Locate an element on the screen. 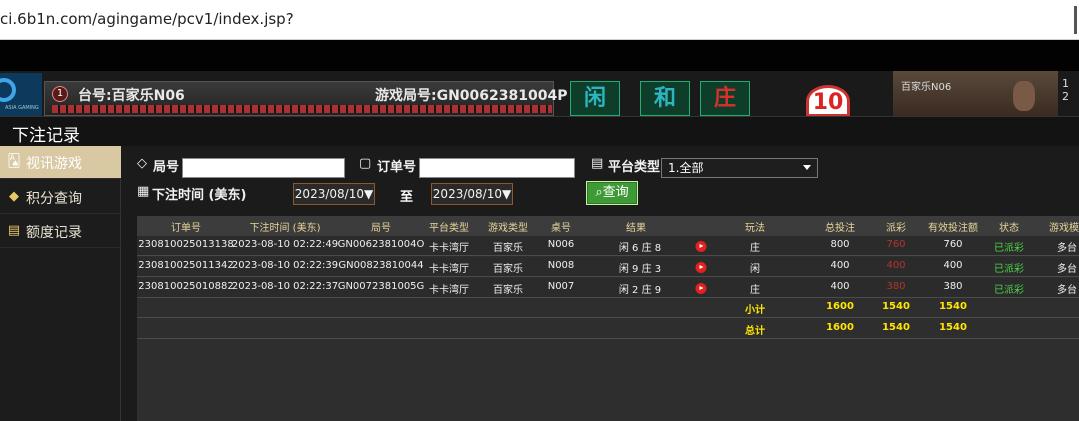 The image size is (1079, 421). subtotal-payout: 1540 is located at coordinates (896, 306).